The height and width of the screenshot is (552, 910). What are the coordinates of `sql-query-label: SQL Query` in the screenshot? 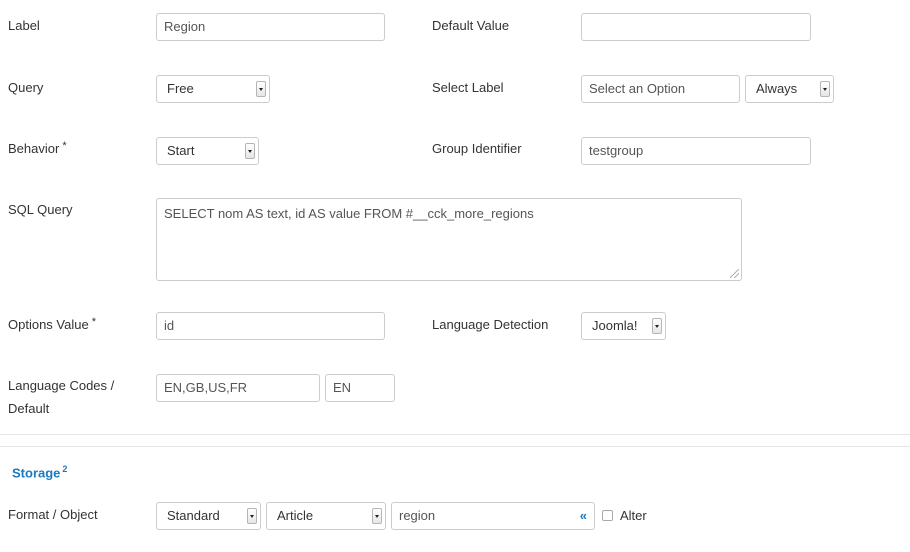 It's located at (40, 209).